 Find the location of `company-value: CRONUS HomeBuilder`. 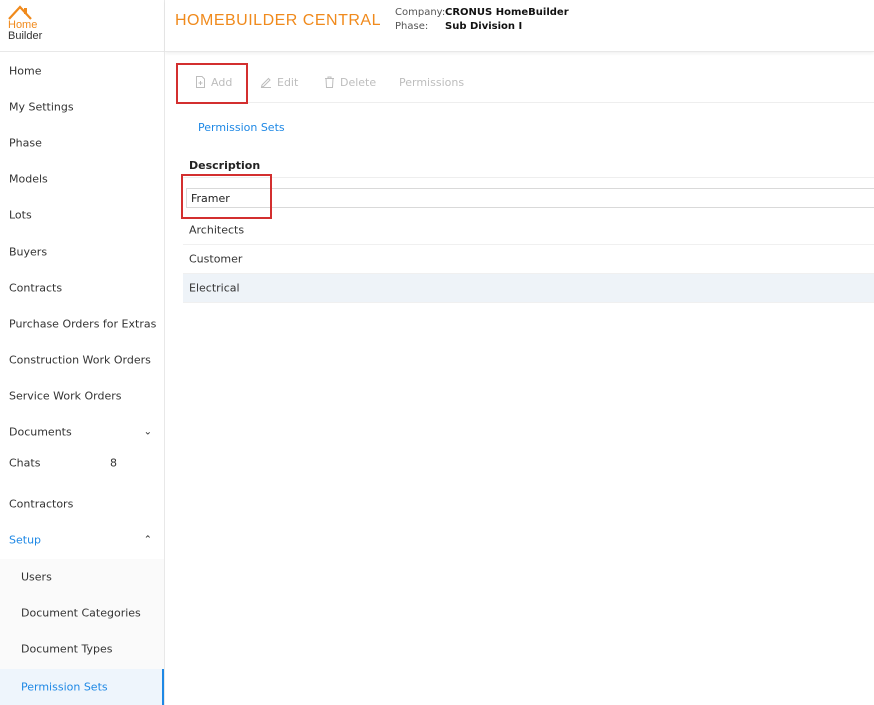

company-value: CRONUS HomeBuilder is located at coordinates (507, 12).